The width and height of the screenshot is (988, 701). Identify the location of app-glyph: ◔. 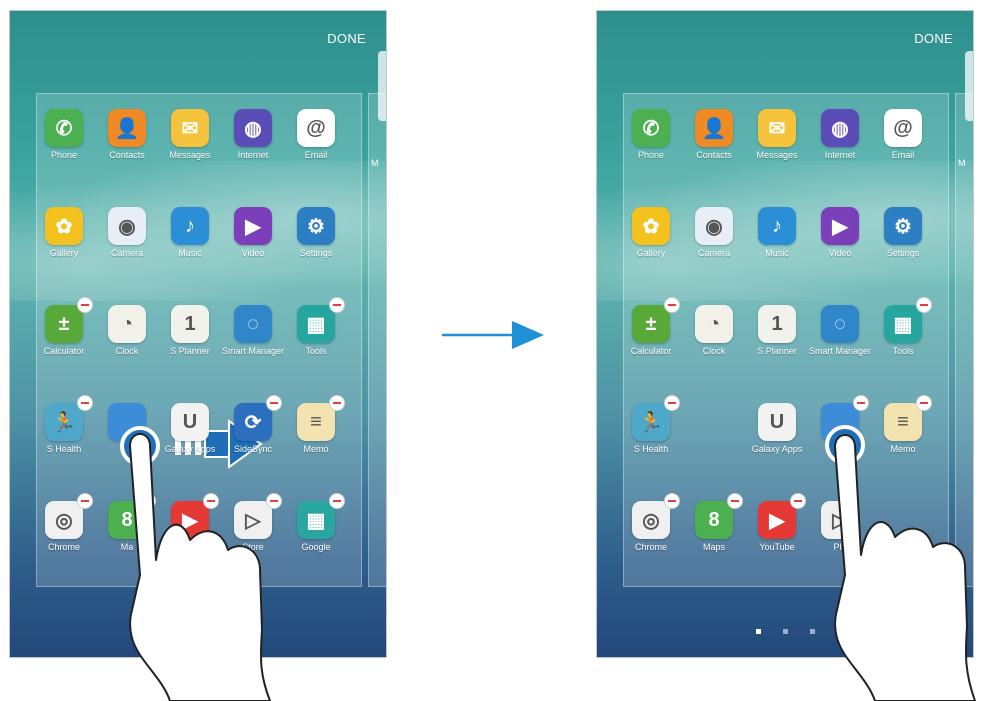
(714, 323).